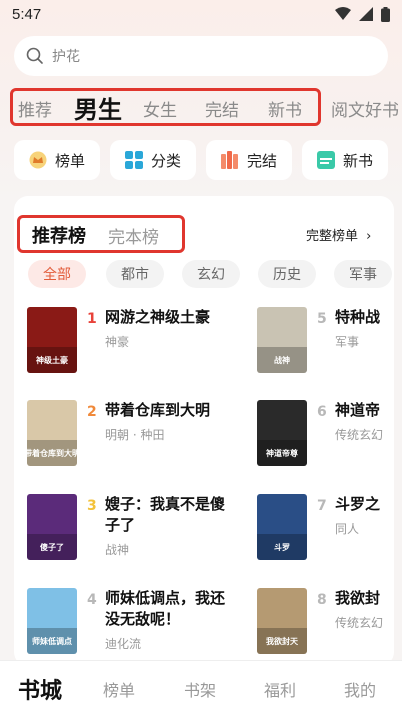 This screenshot has height=715, width=402. What do you see at coordinates (52, 360) in the screenshot?
I see `svg-text: 神级土豪` at bounding box center [52, 360].